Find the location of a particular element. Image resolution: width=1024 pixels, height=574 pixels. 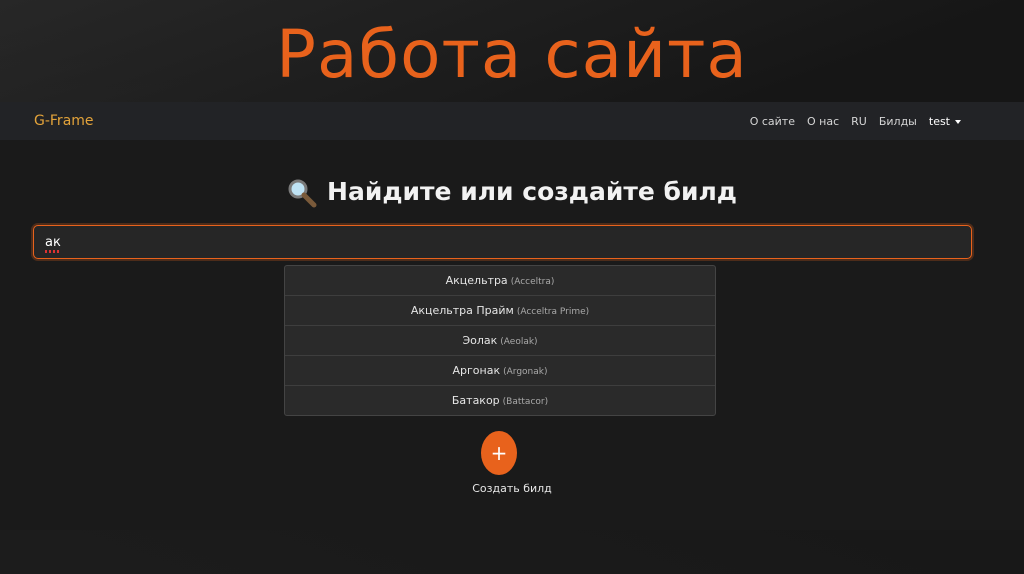

suggestion-item-acceltra: Акцельтра (Acceltra) is located at coordinates (500, 281).